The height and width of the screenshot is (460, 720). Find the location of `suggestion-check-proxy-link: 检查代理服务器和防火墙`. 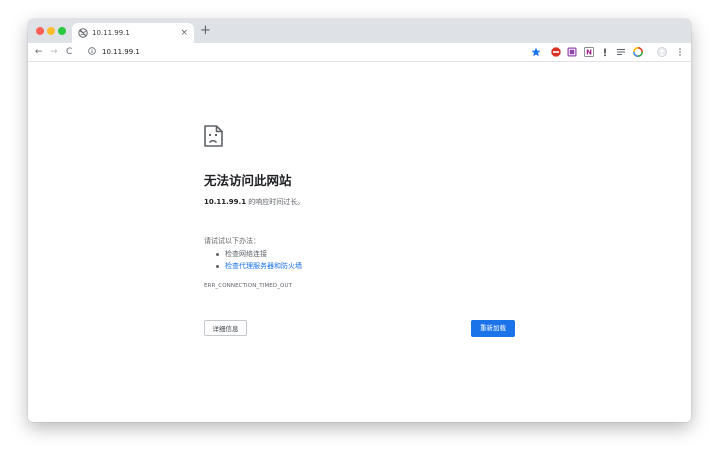

suggestion-check-proxy-link: 检查代理服务器和防火墙 is located at coordinates (258, 266).